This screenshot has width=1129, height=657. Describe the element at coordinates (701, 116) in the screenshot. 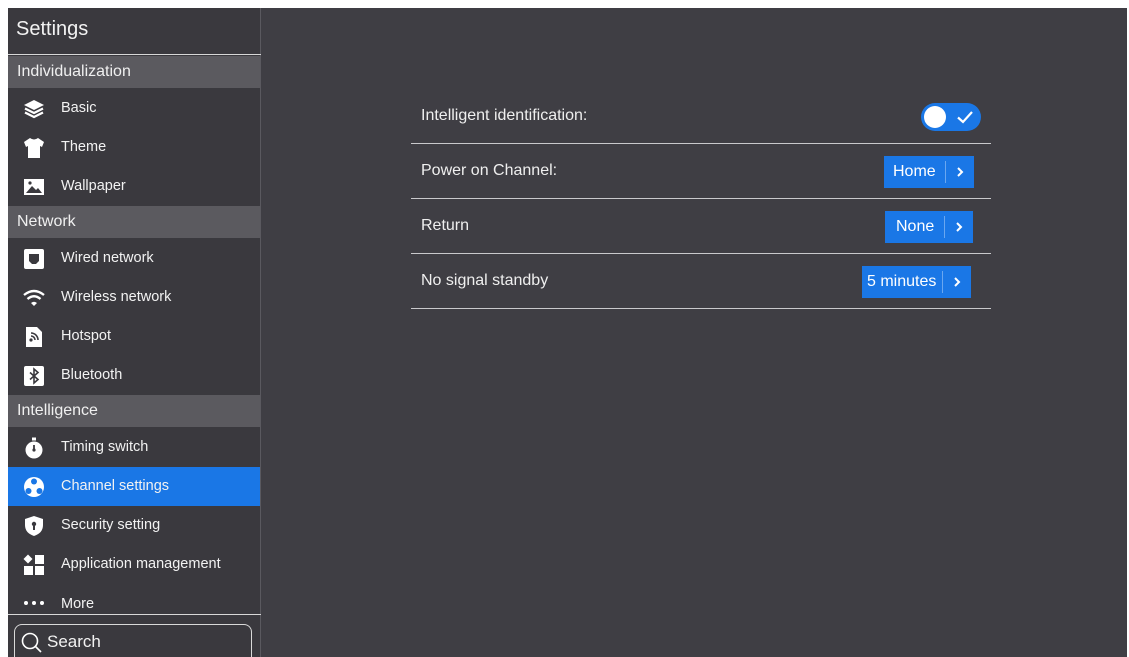

I see `setting-row-intelligent-identification: Intelligent identification:` at that location.